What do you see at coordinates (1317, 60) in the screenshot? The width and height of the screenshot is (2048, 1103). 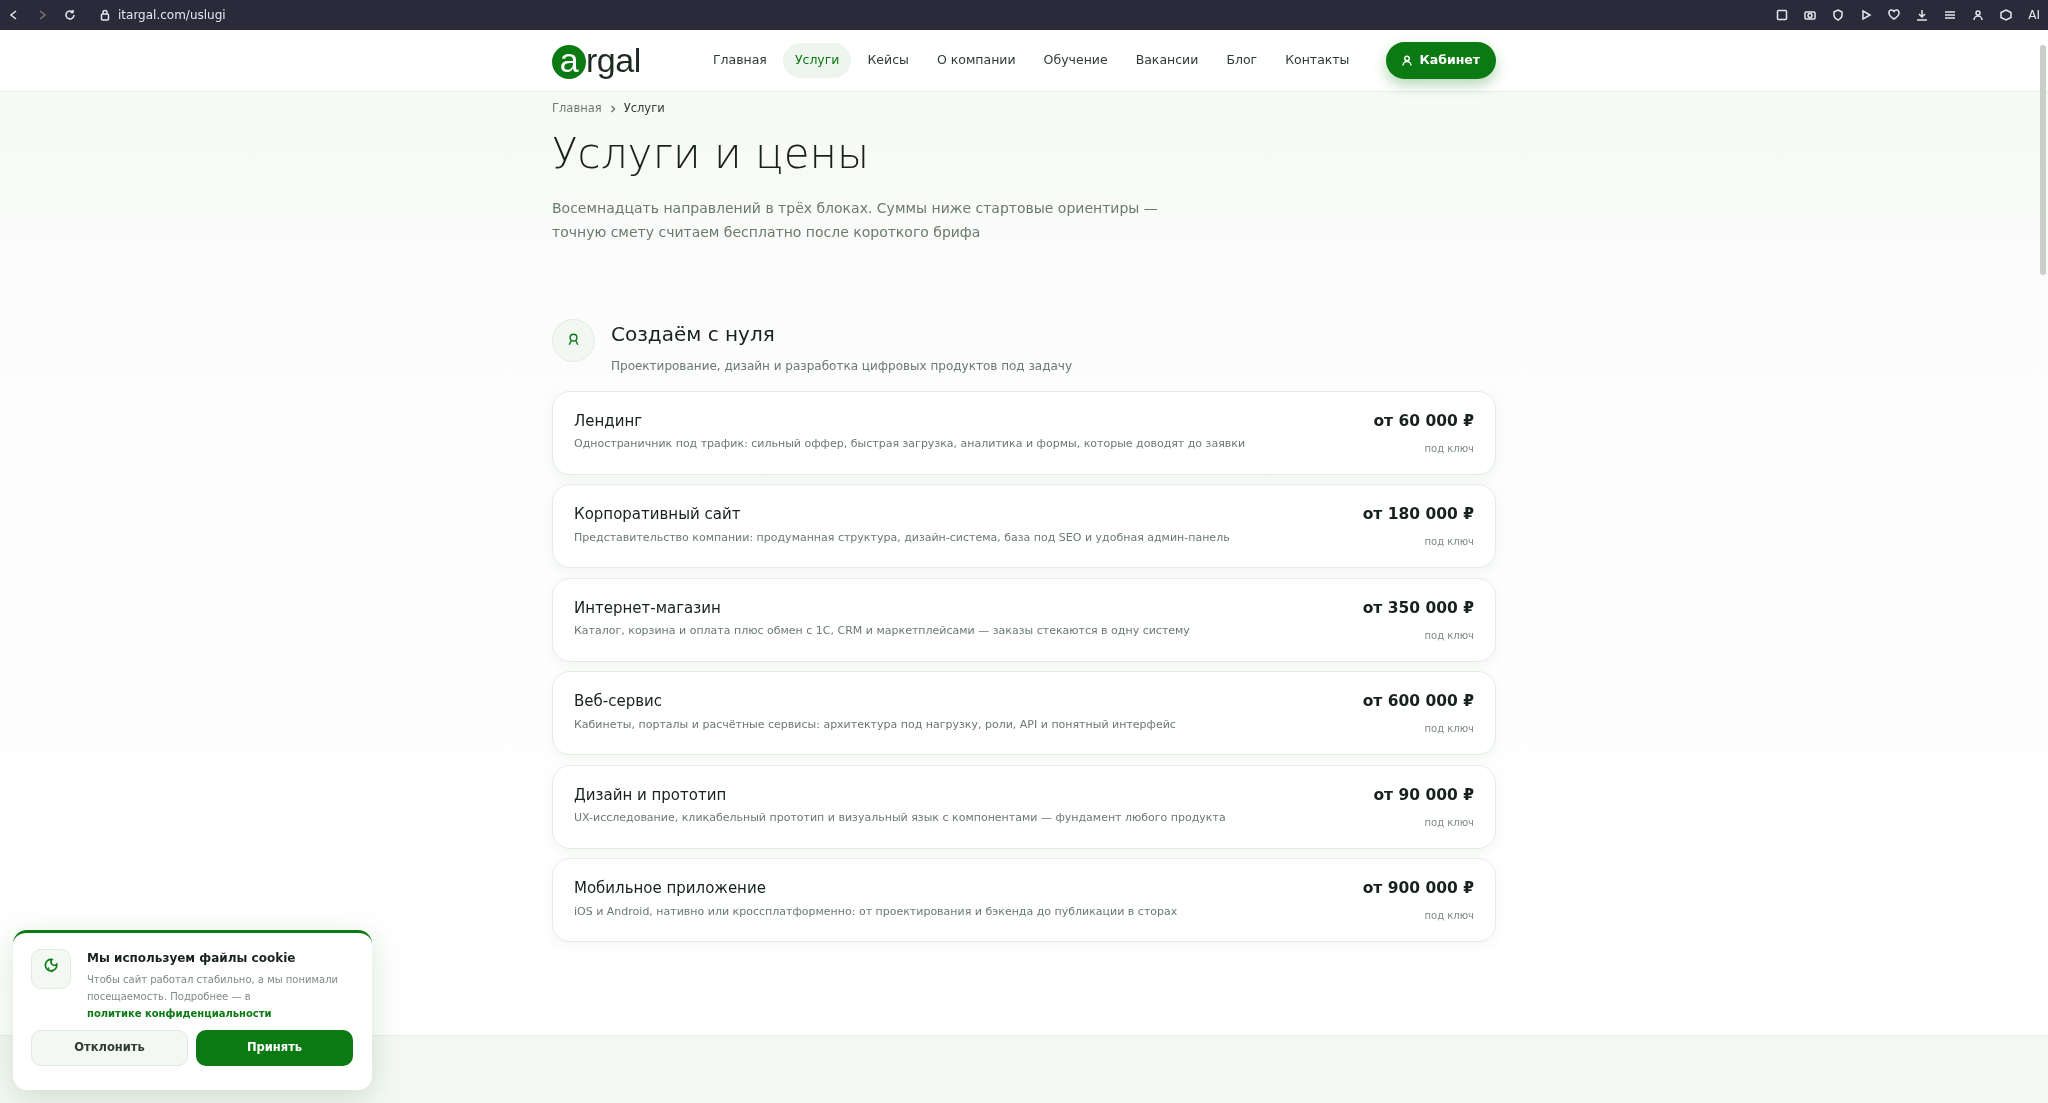 I see `nav-link: Контакты` at bounding box center [1317, 60].